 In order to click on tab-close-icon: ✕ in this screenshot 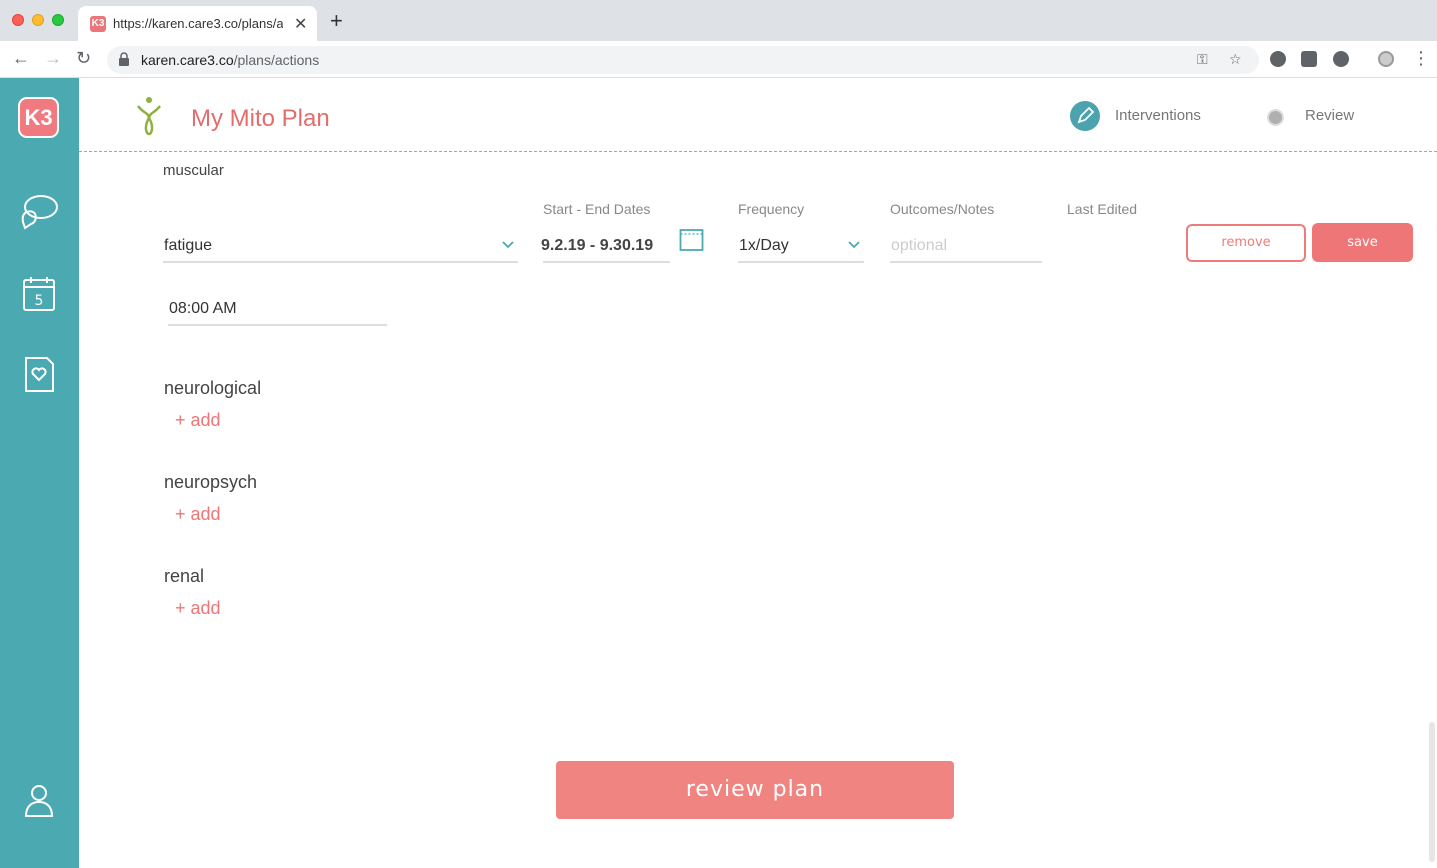, I will do `click(300, 24)`.